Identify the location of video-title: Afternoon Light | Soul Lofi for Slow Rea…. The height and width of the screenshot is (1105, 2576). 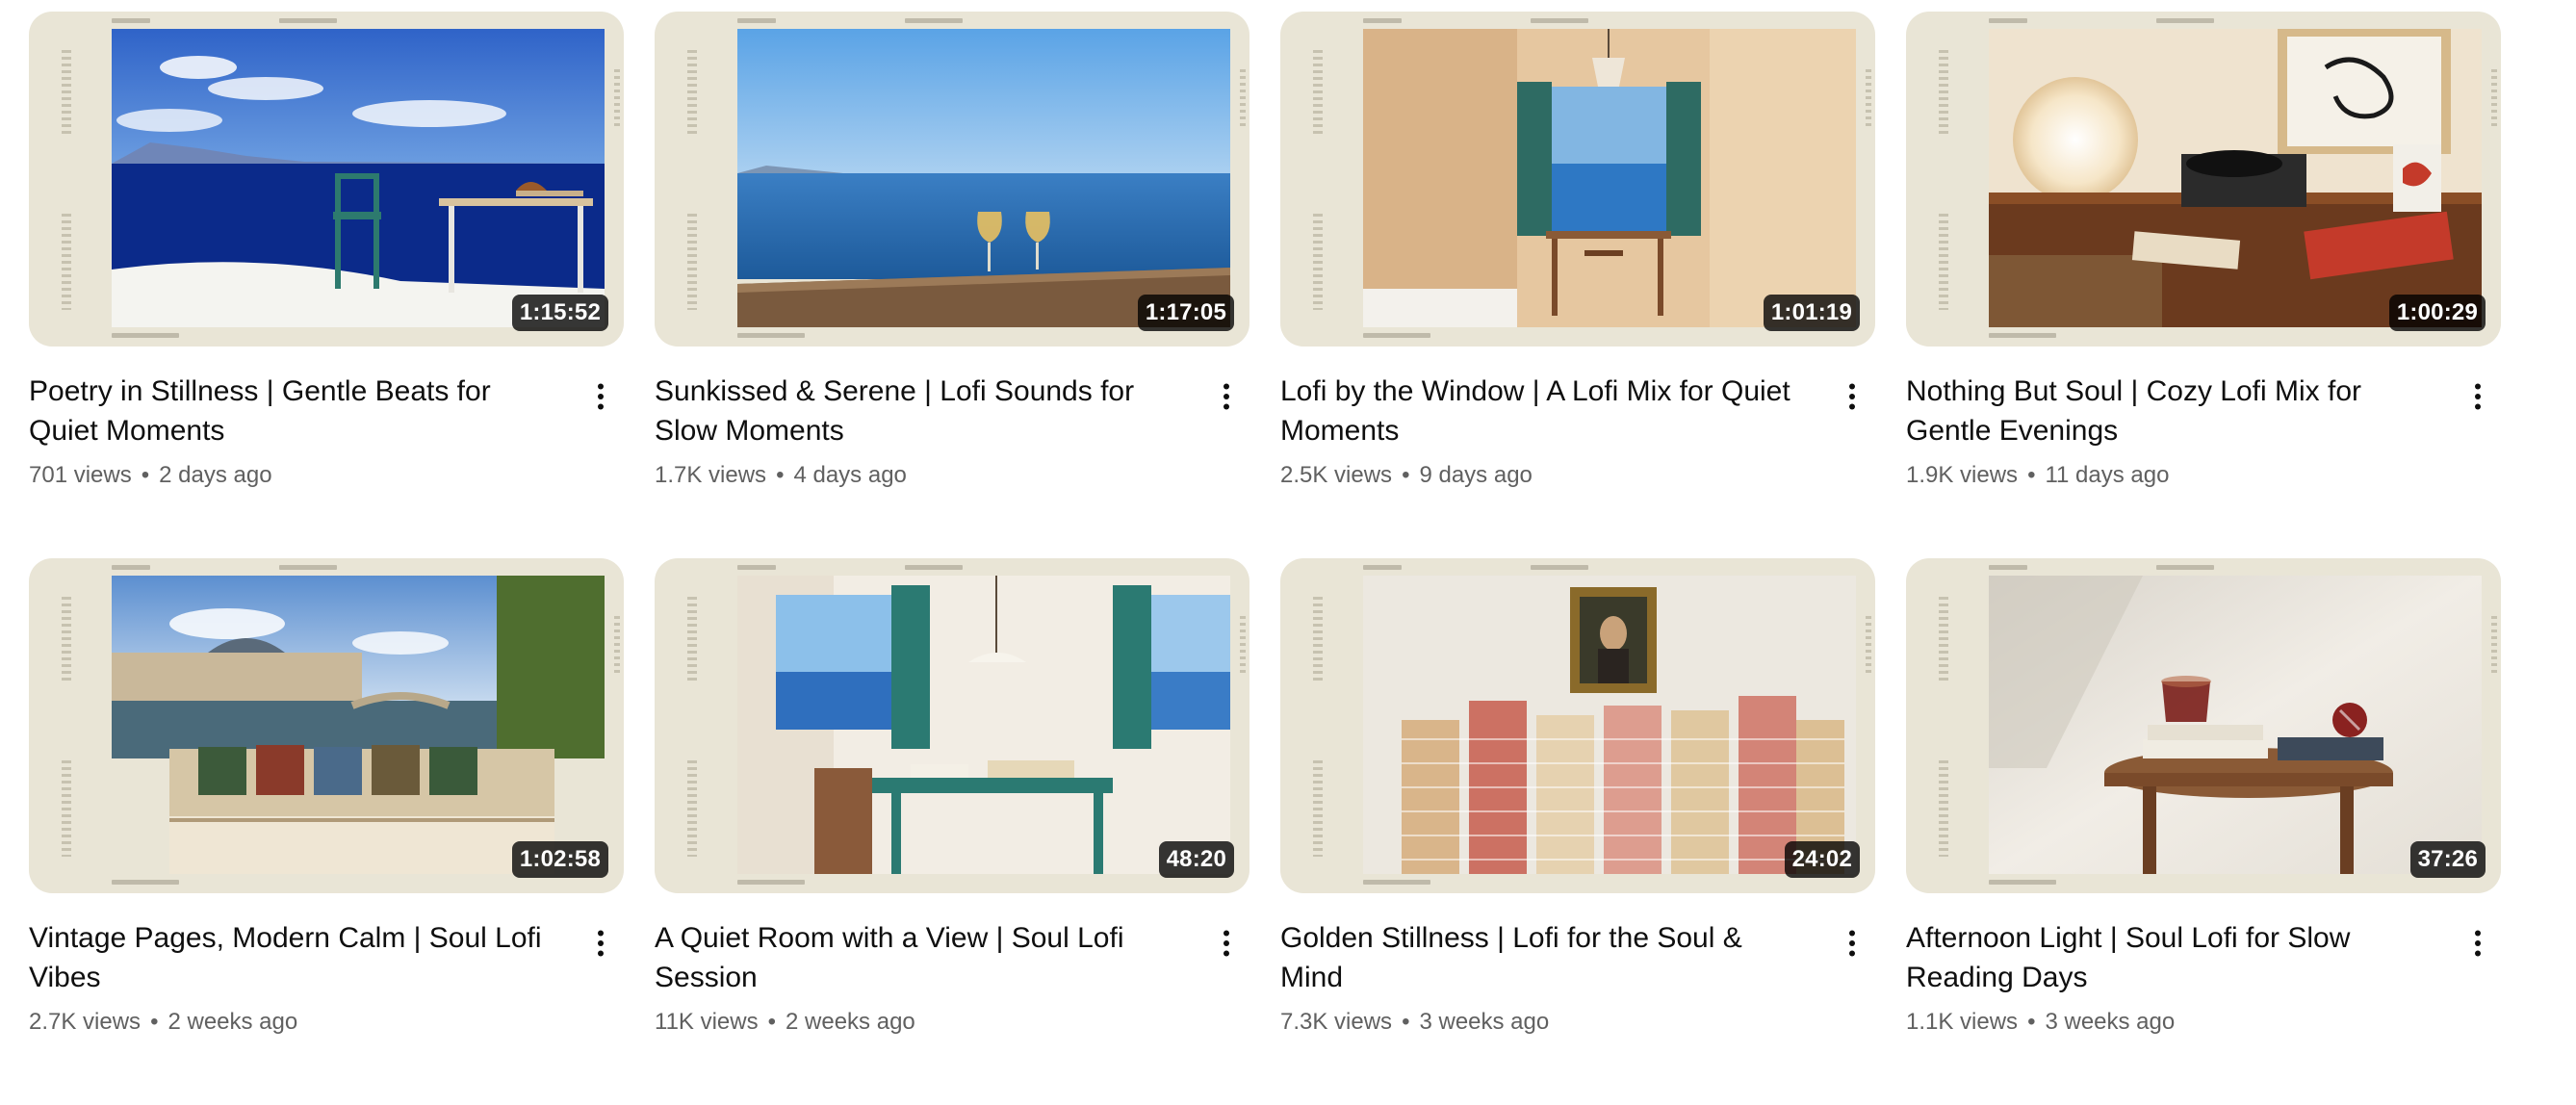
(2170, 957).